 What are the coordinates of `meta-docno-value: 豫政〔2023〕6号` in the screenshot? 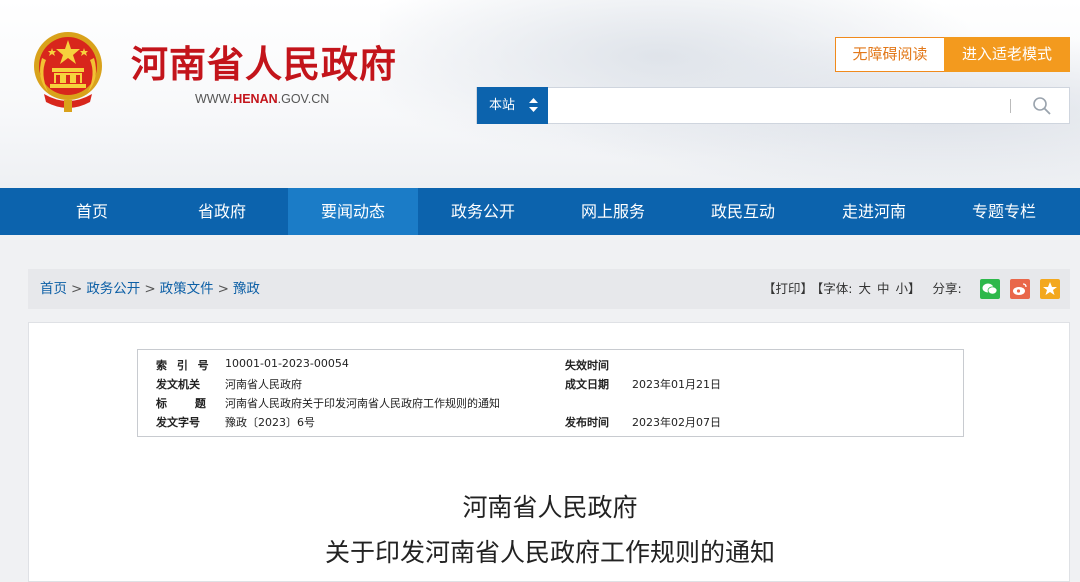 It's located at (270, 422).